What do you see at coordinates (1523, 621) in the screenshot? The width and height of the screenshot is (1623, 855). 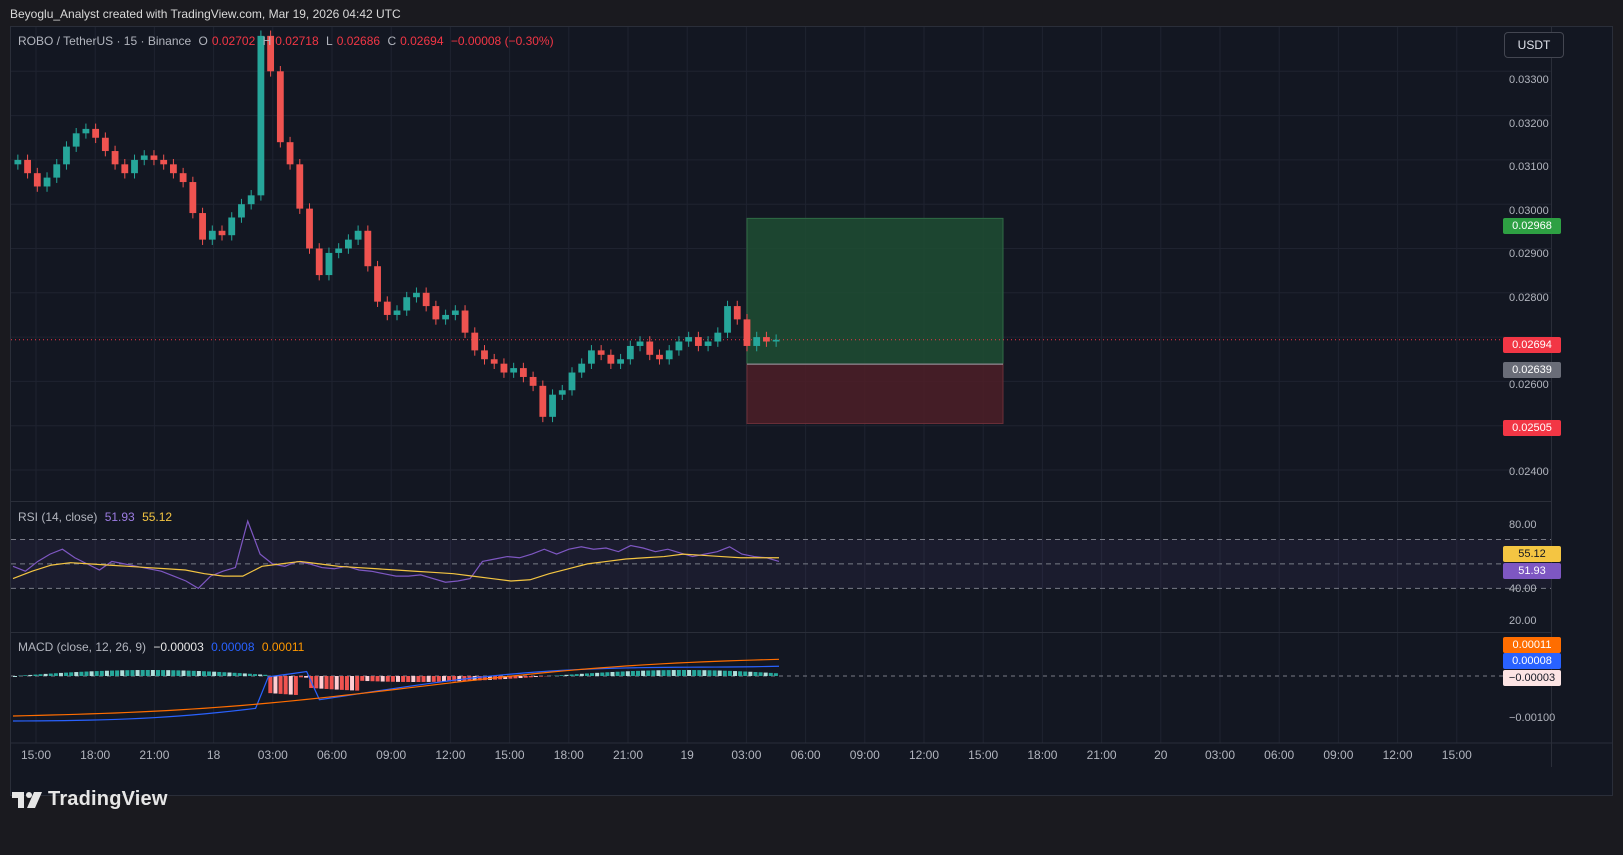 I see `rsi-tick: 20.00` at bounding box center [1523, 621].